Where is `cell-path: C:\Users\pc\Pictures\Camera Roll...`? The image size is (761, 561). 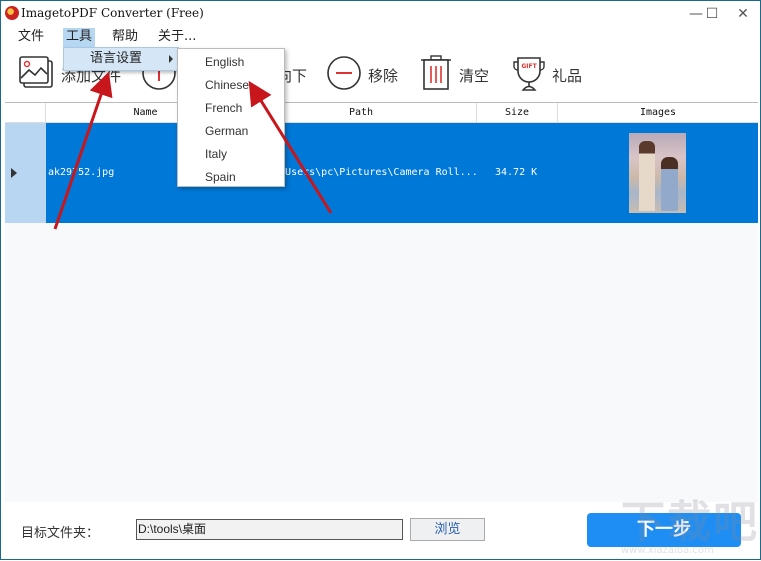 cell-path: C:\Users\pc\Pictures\Camera Roll... is located at coordinates (372, 172).